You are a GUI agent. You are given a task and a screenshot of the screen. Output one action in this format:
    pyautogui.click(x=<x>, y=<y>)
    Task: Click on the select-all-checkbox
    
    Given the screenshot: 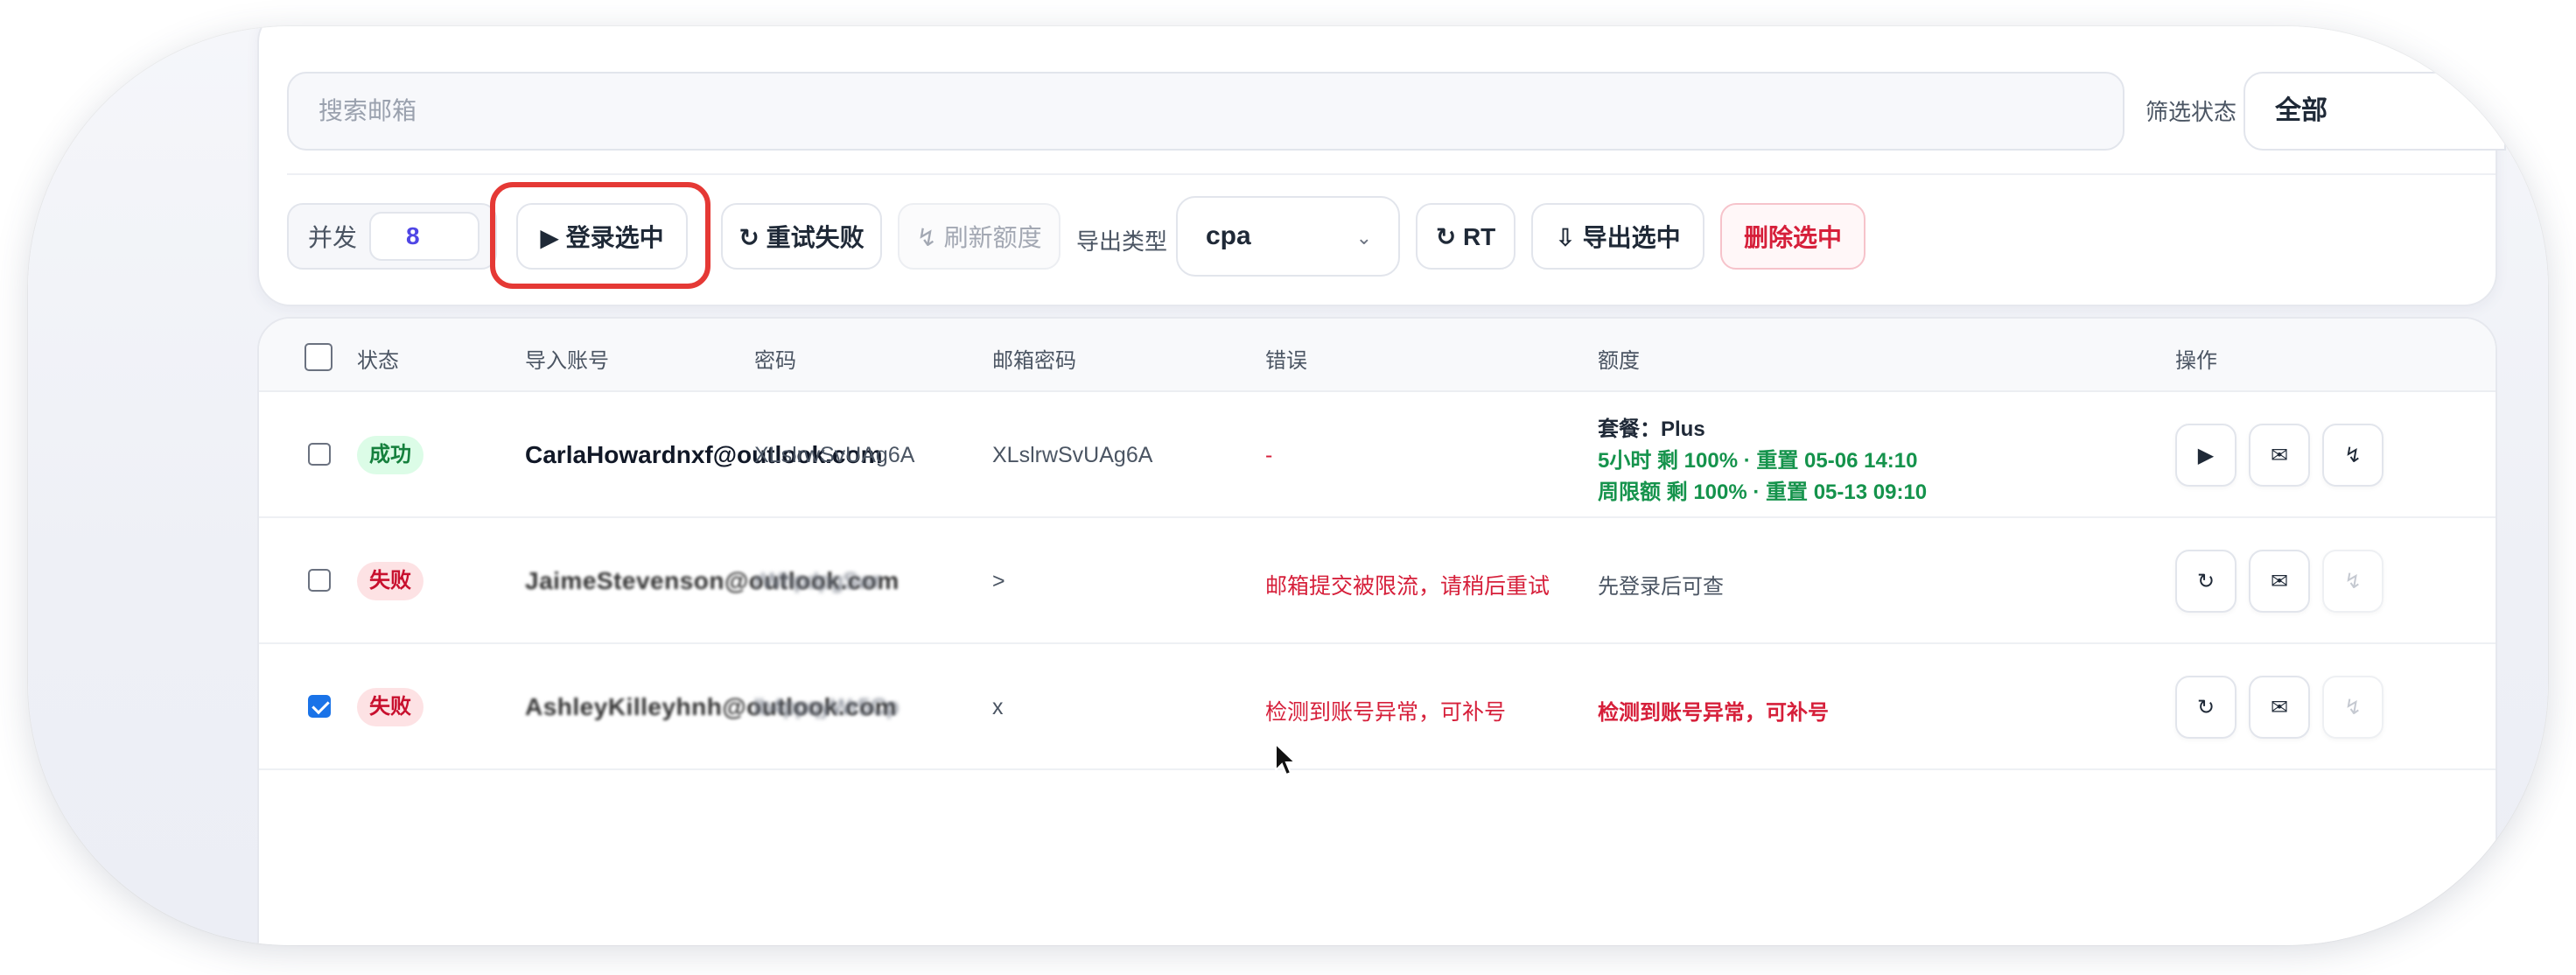 What is the action you would take?
    pyautogui.click(x=318, y=357)
    